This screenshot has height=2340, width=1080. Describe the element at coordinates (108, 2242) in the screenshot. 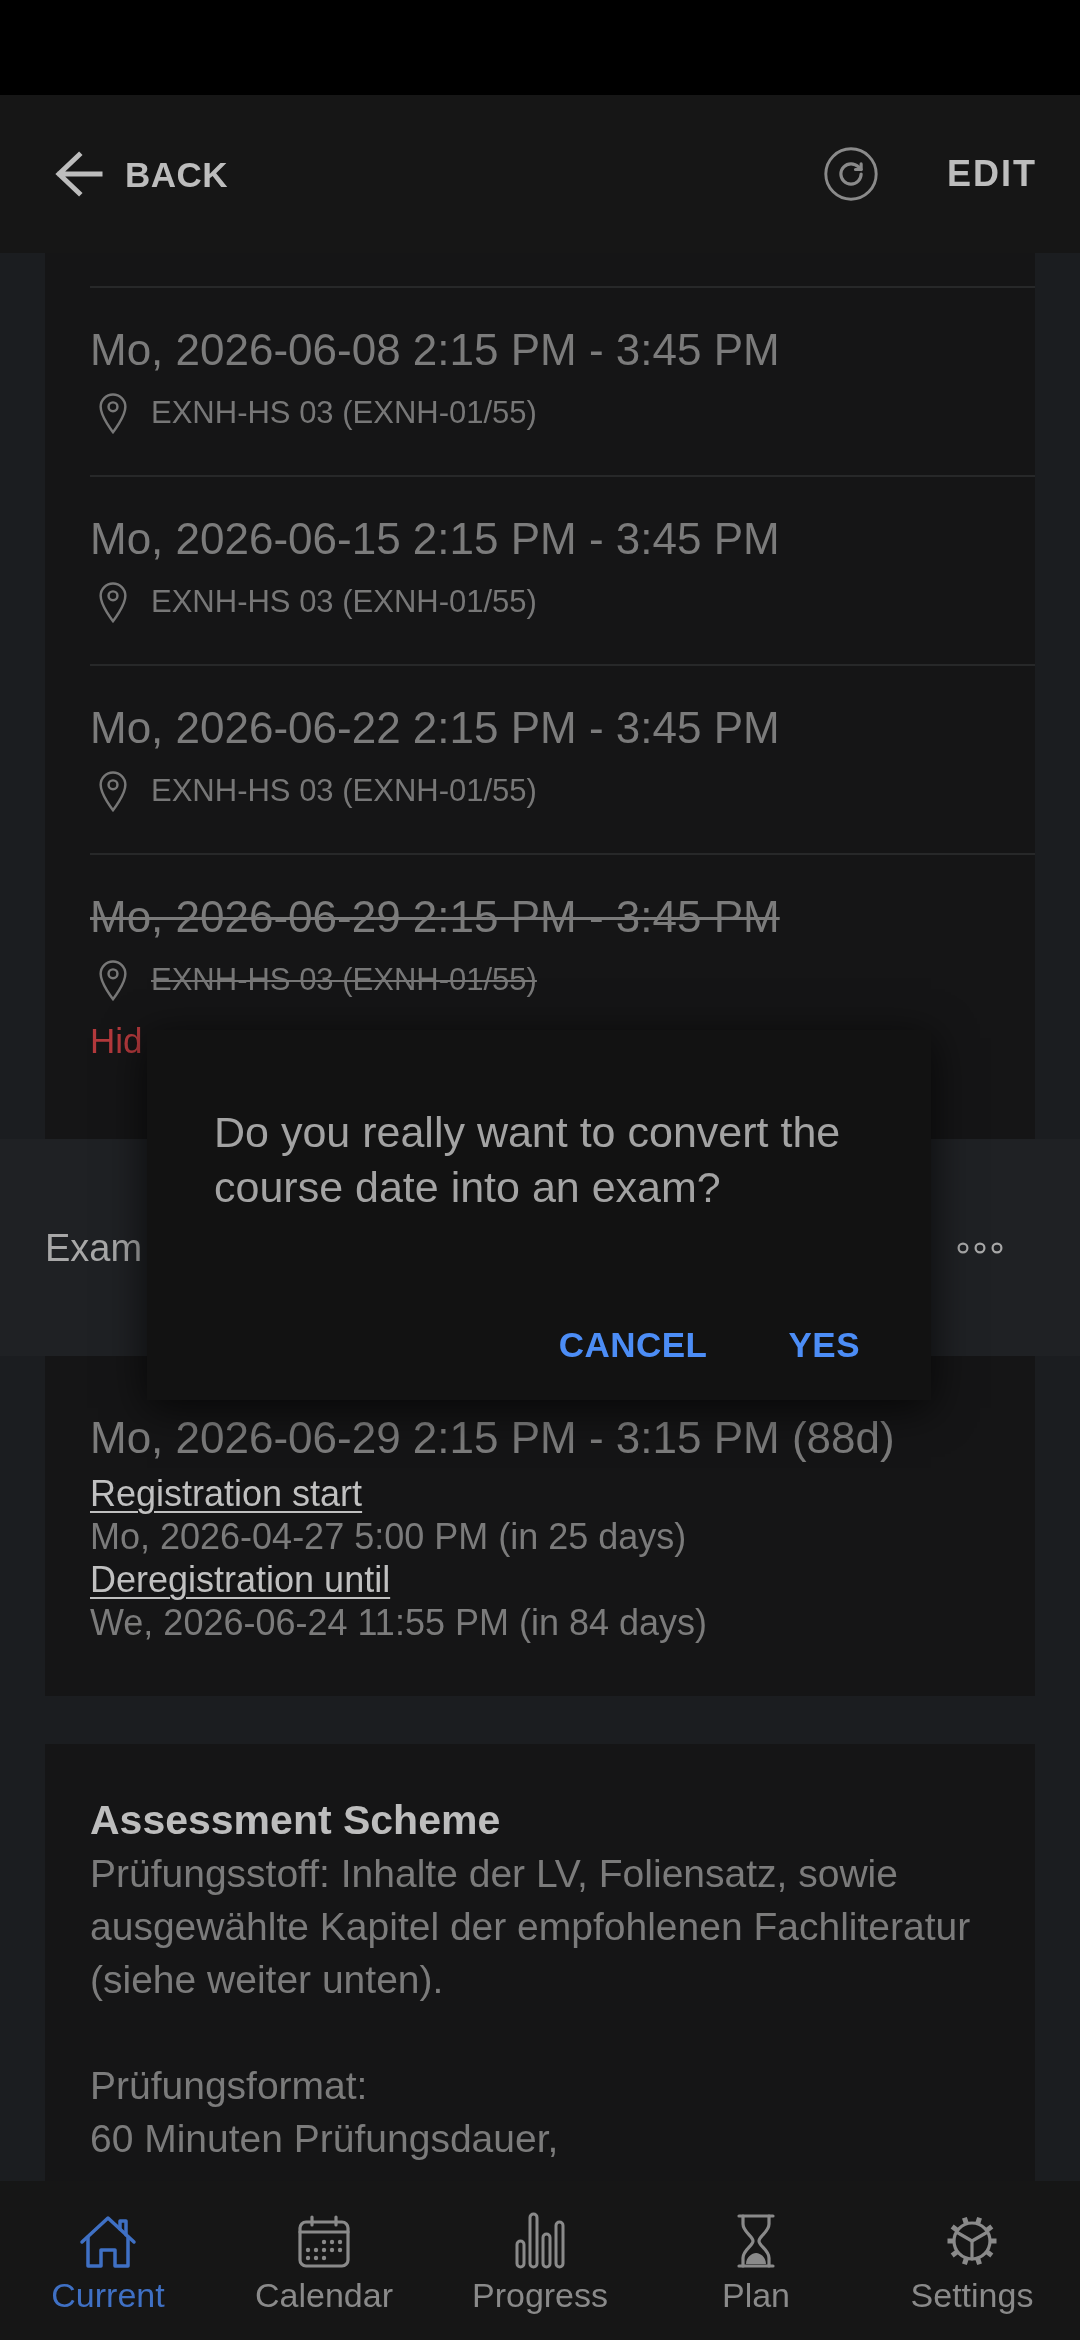

I see `home-icon` at that location.